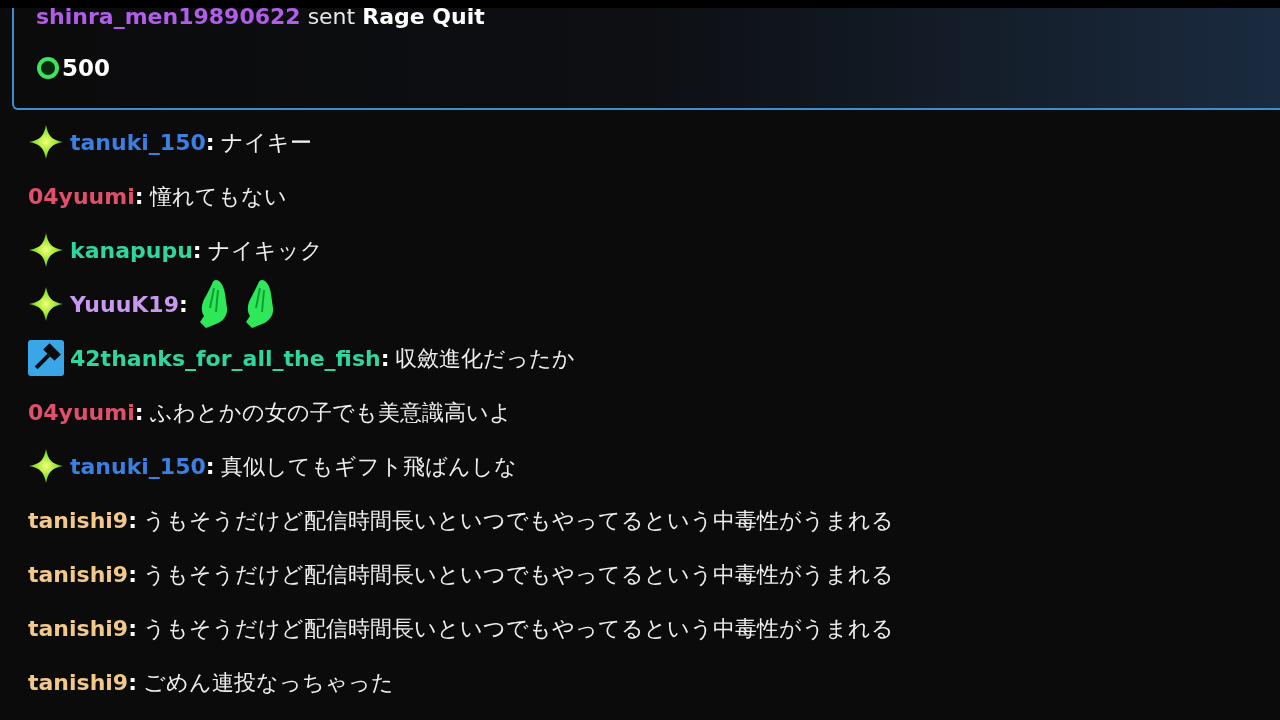  Describe the element at coordinates (225, 358) in the screenshot. I see `chat-username: 42thanks_for_all_the_fish` at that location.